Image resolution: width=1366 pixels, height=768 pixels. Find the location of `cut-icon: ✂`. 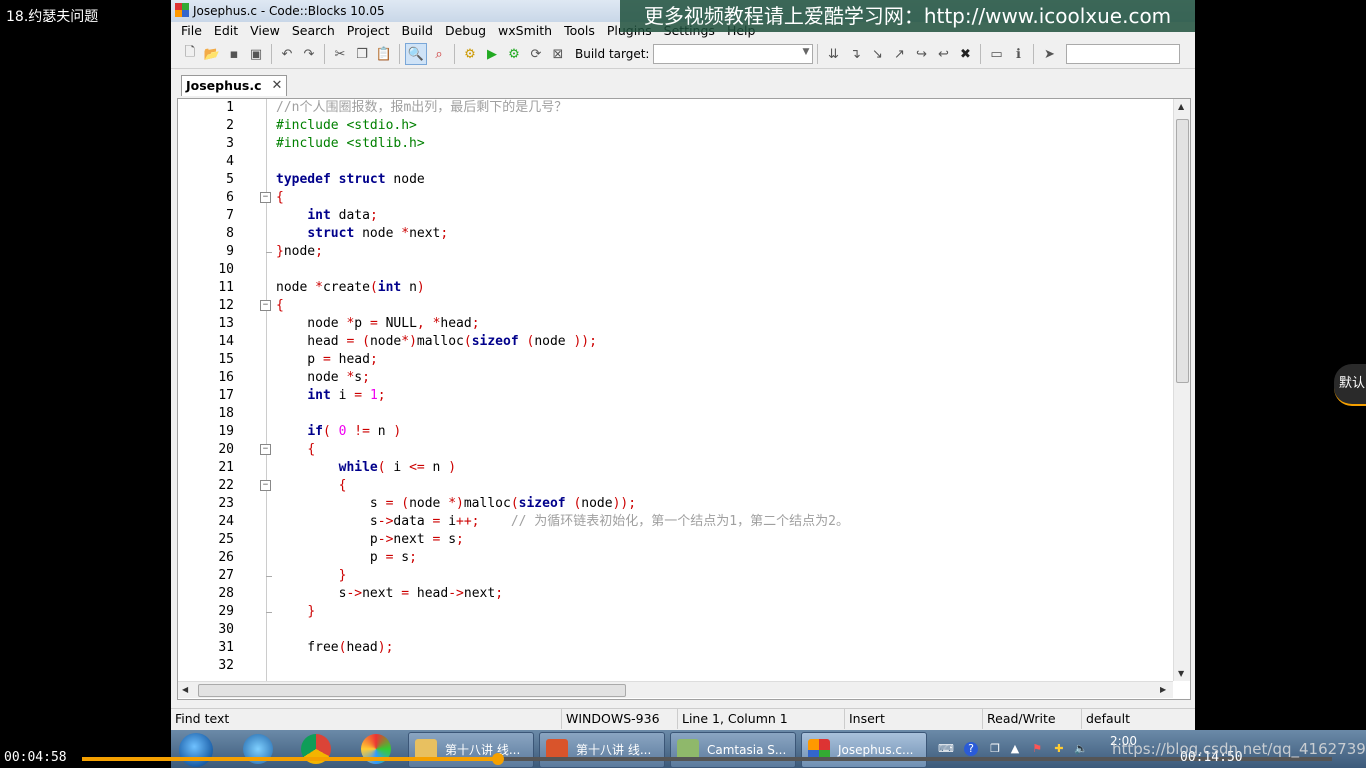

cut-icon: ✂ is located at coordinates (340, 54).